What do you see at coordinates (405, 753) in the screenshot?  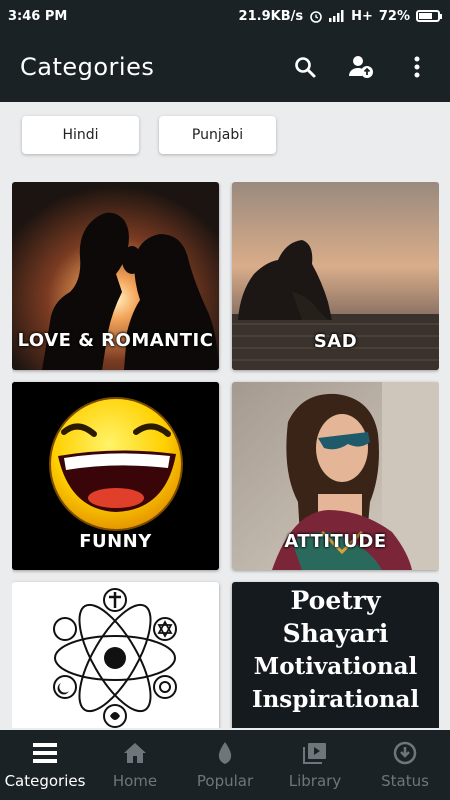 I see `download-icon` at bounding box center [405, 753].